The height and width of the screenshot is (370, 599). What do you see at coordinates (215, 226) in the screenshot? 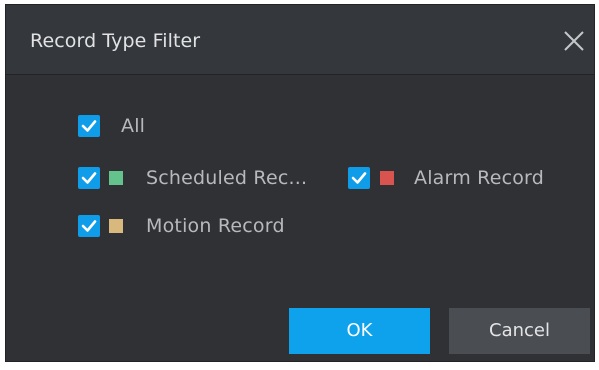
I see `motion-record-label: Motion Record` at bounding box center [215, 226].